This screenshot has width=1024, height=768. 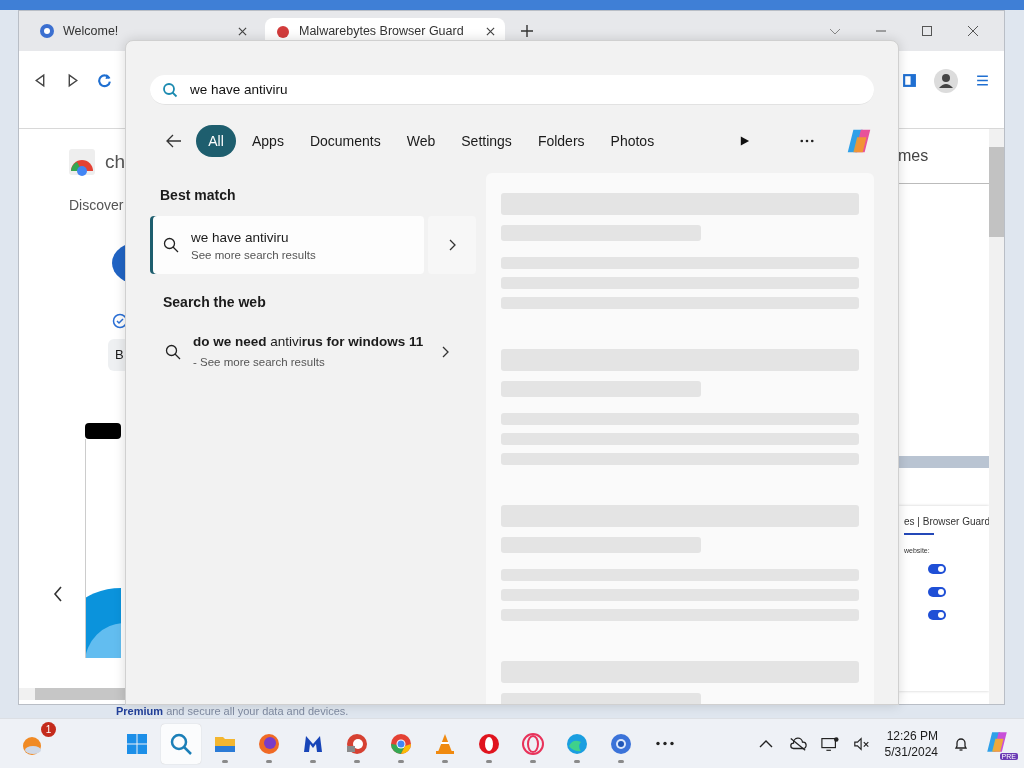 I want to click on monitor-icon, so click(x=829, y=743).